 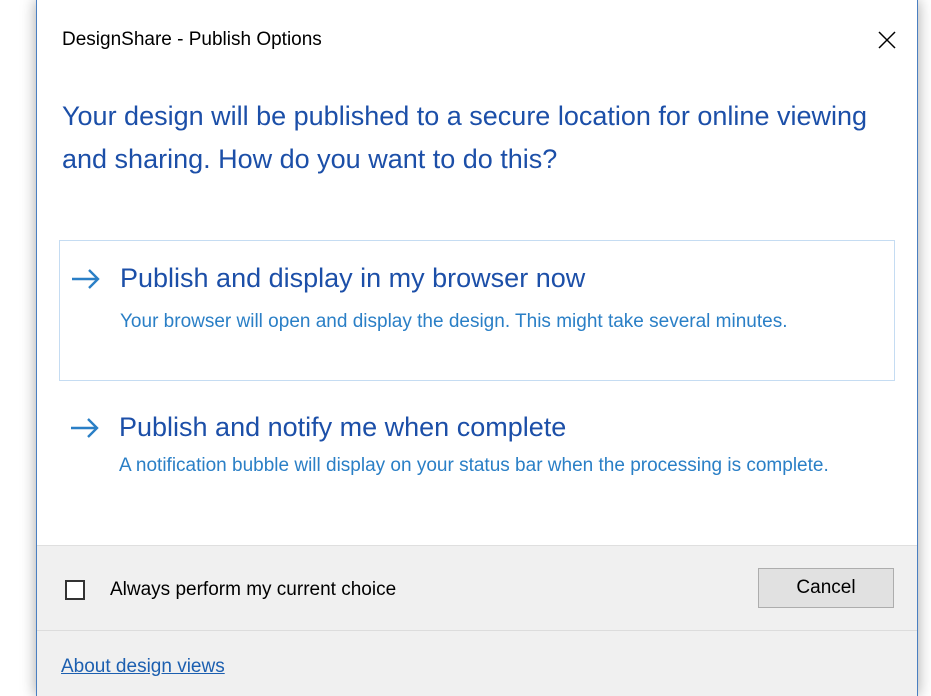 I want to click on checkbox-label: Always perform my current choice, so click(x=253, y=589).